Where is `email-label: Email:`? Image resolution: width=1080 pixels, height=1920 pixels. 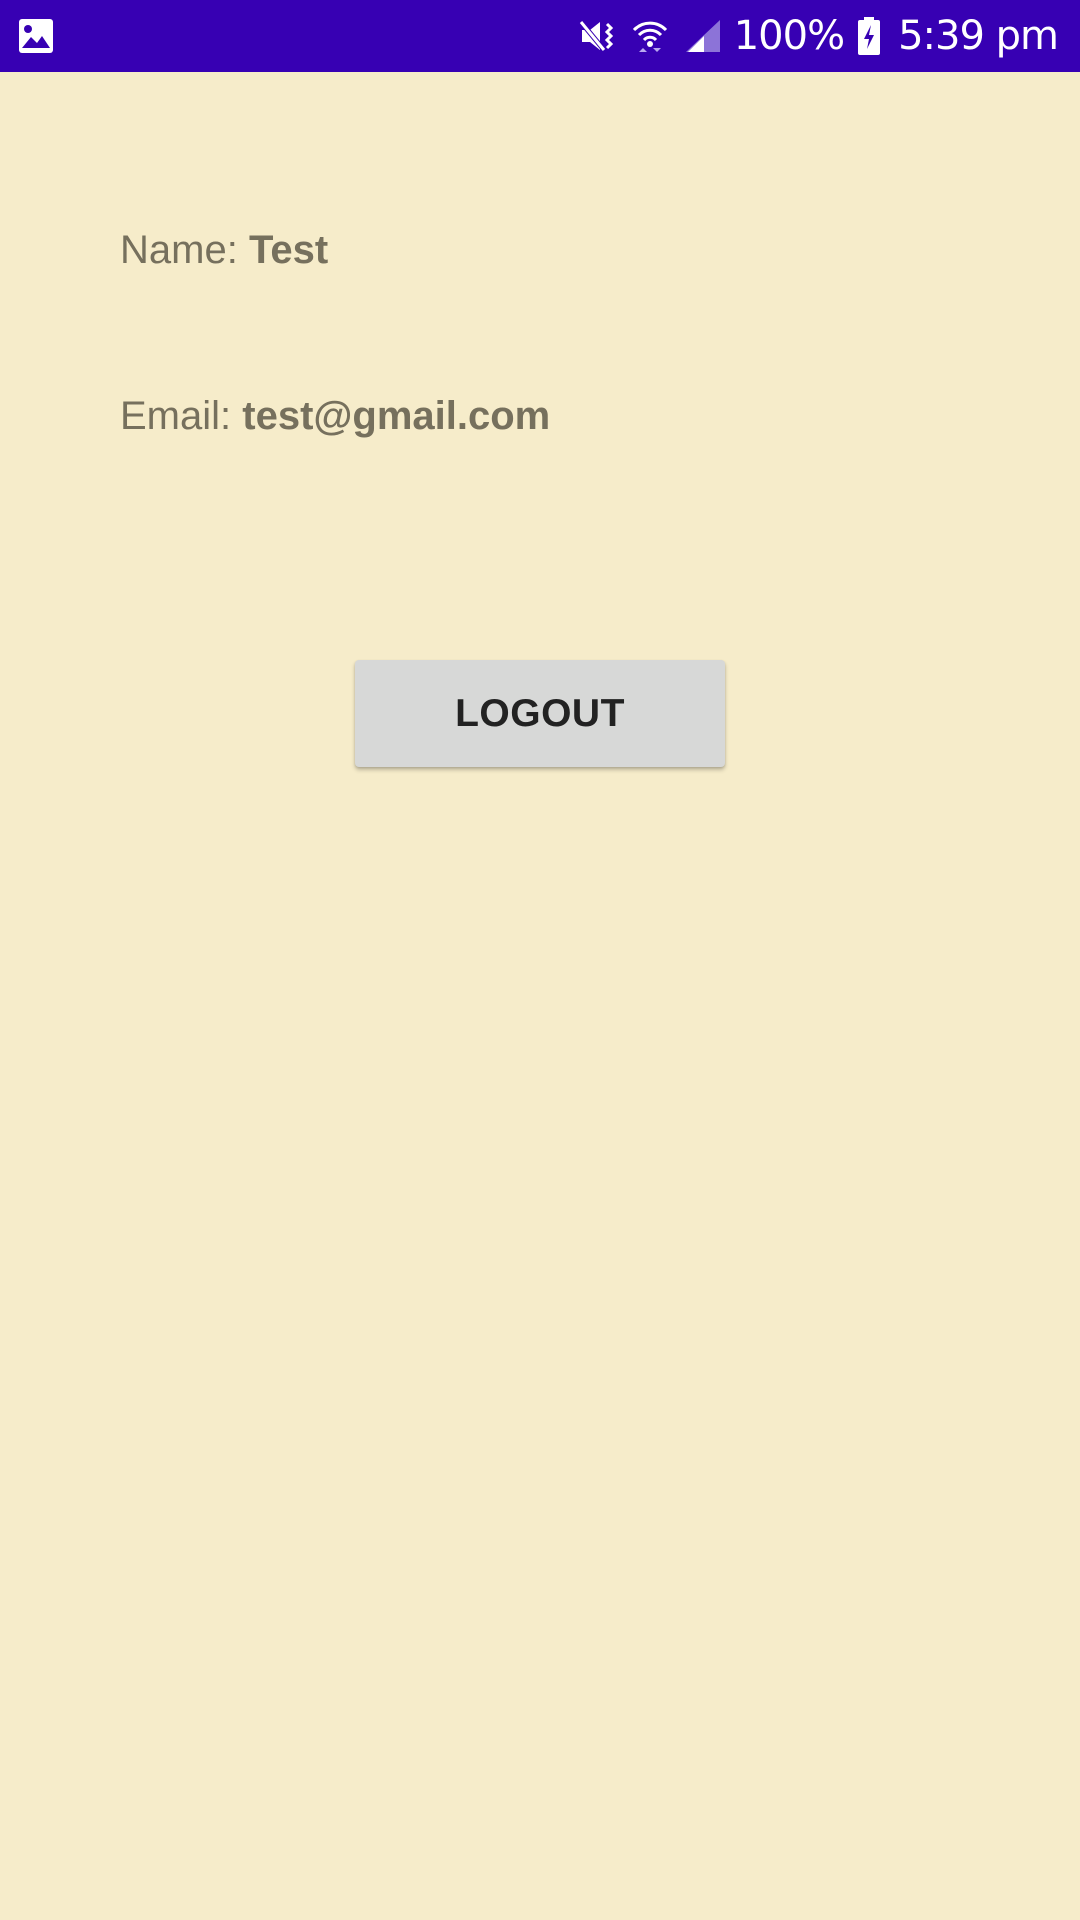
email-label: Email: is located at coordinates (181, 416).